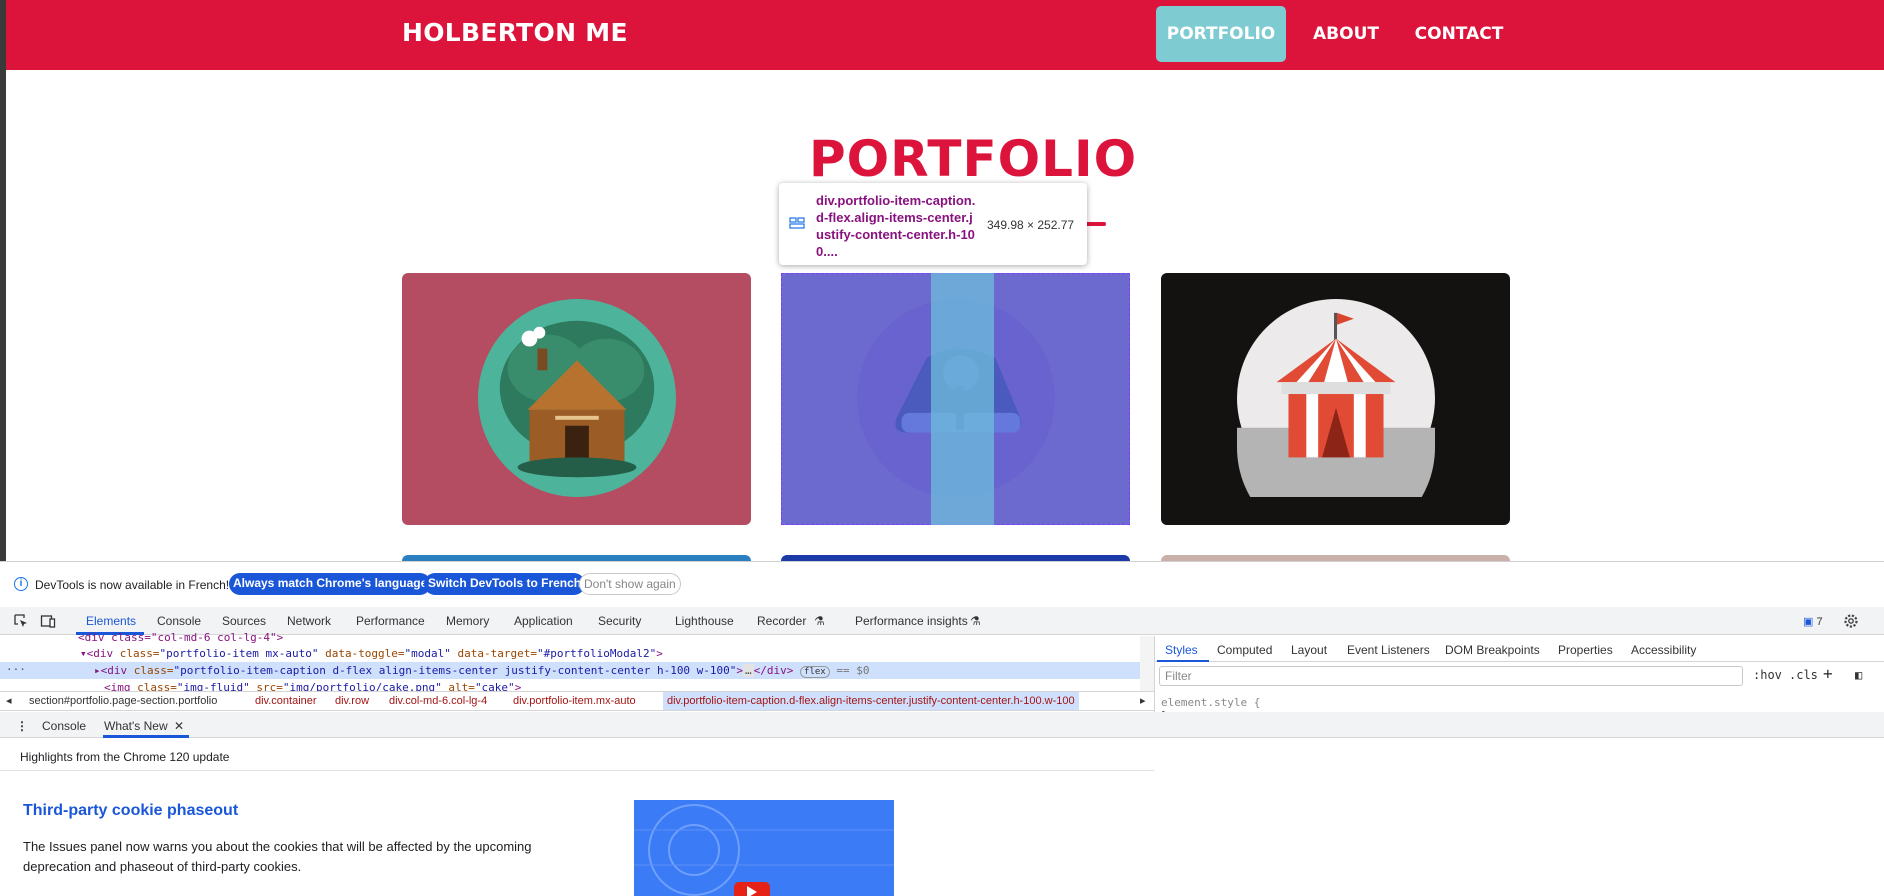 This screenshot has height=896, width=1884. I want to click on tab-elements: Elements, so click(111, 621).